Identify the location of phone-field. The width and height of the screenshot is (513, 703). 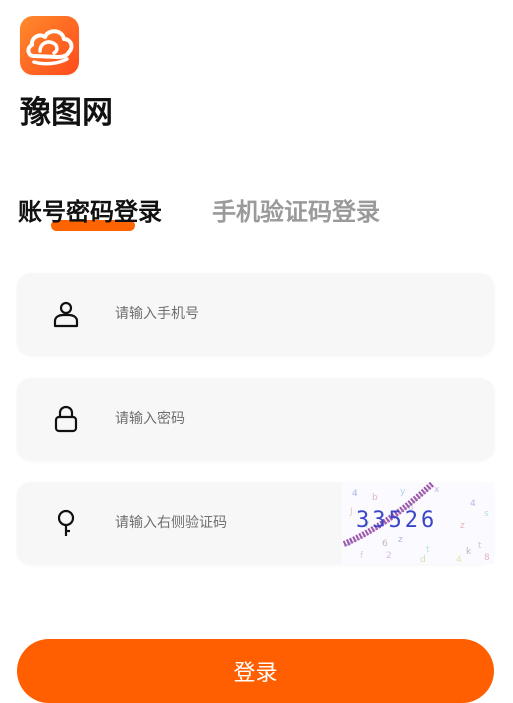
(255, 314).